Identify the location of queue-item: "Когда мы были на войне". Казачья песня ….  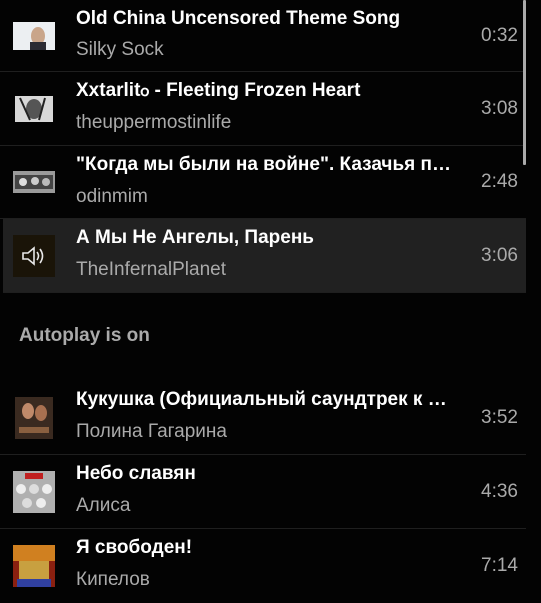
(263, 182).